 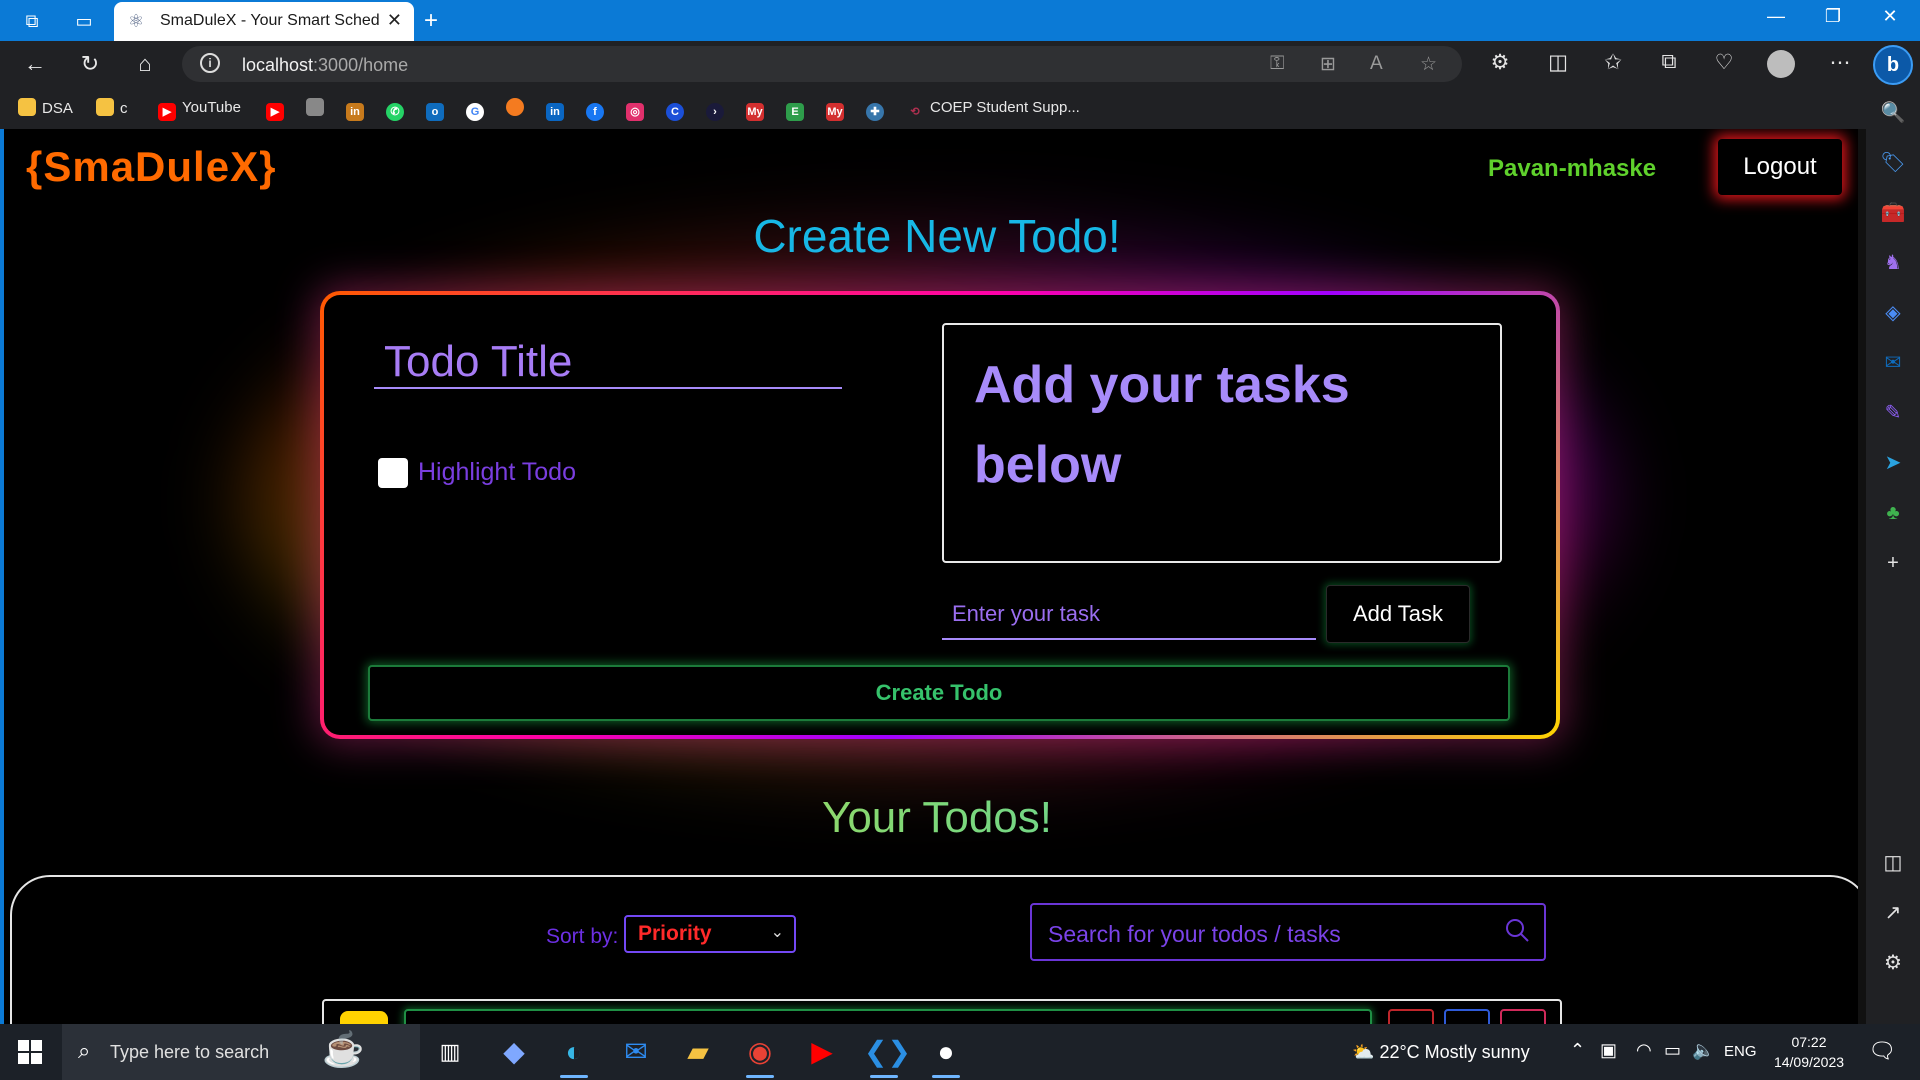 What do you see at coordinates (32, 21) in the screenshot?
I see `workspaces-icon: ⧉` at bounding box center [32, 21].